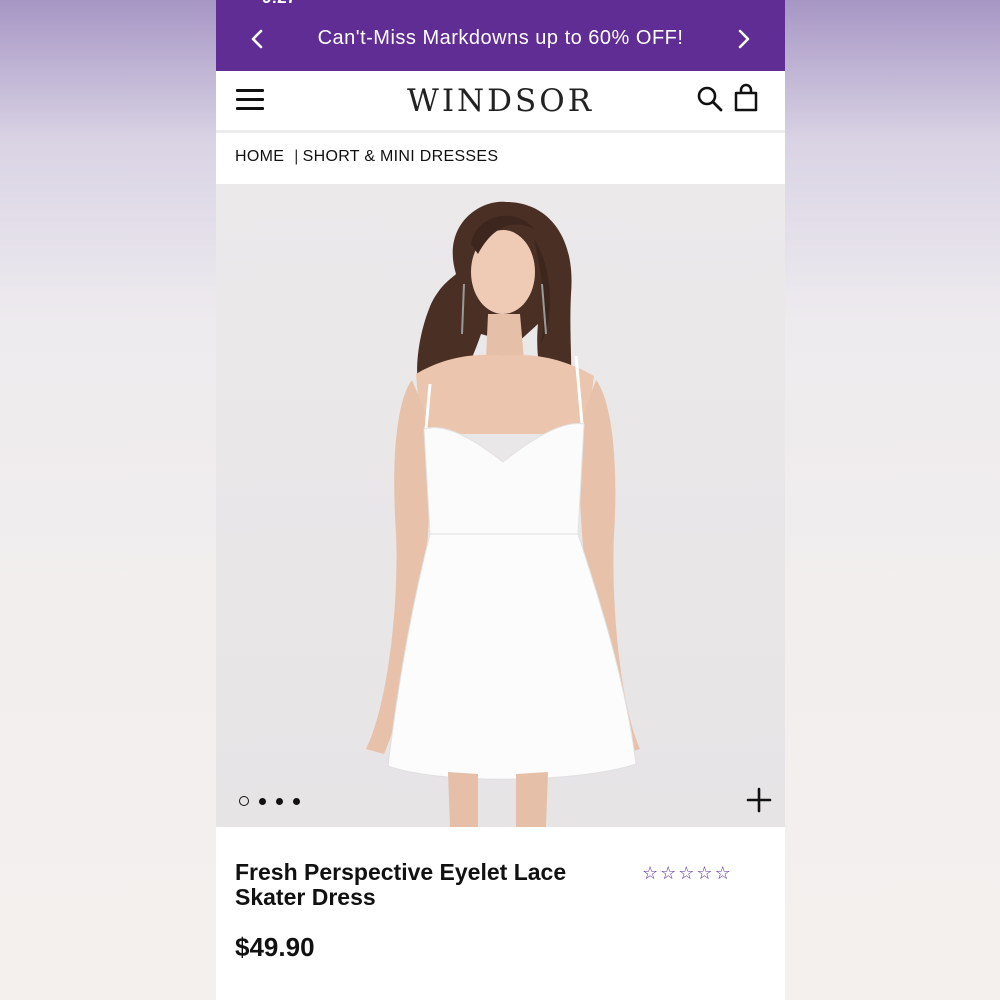  What do you see at coordinates (500, 102) in the screenshot?
I see `site-header: WINDSOR` at bounding box center [500, 102].